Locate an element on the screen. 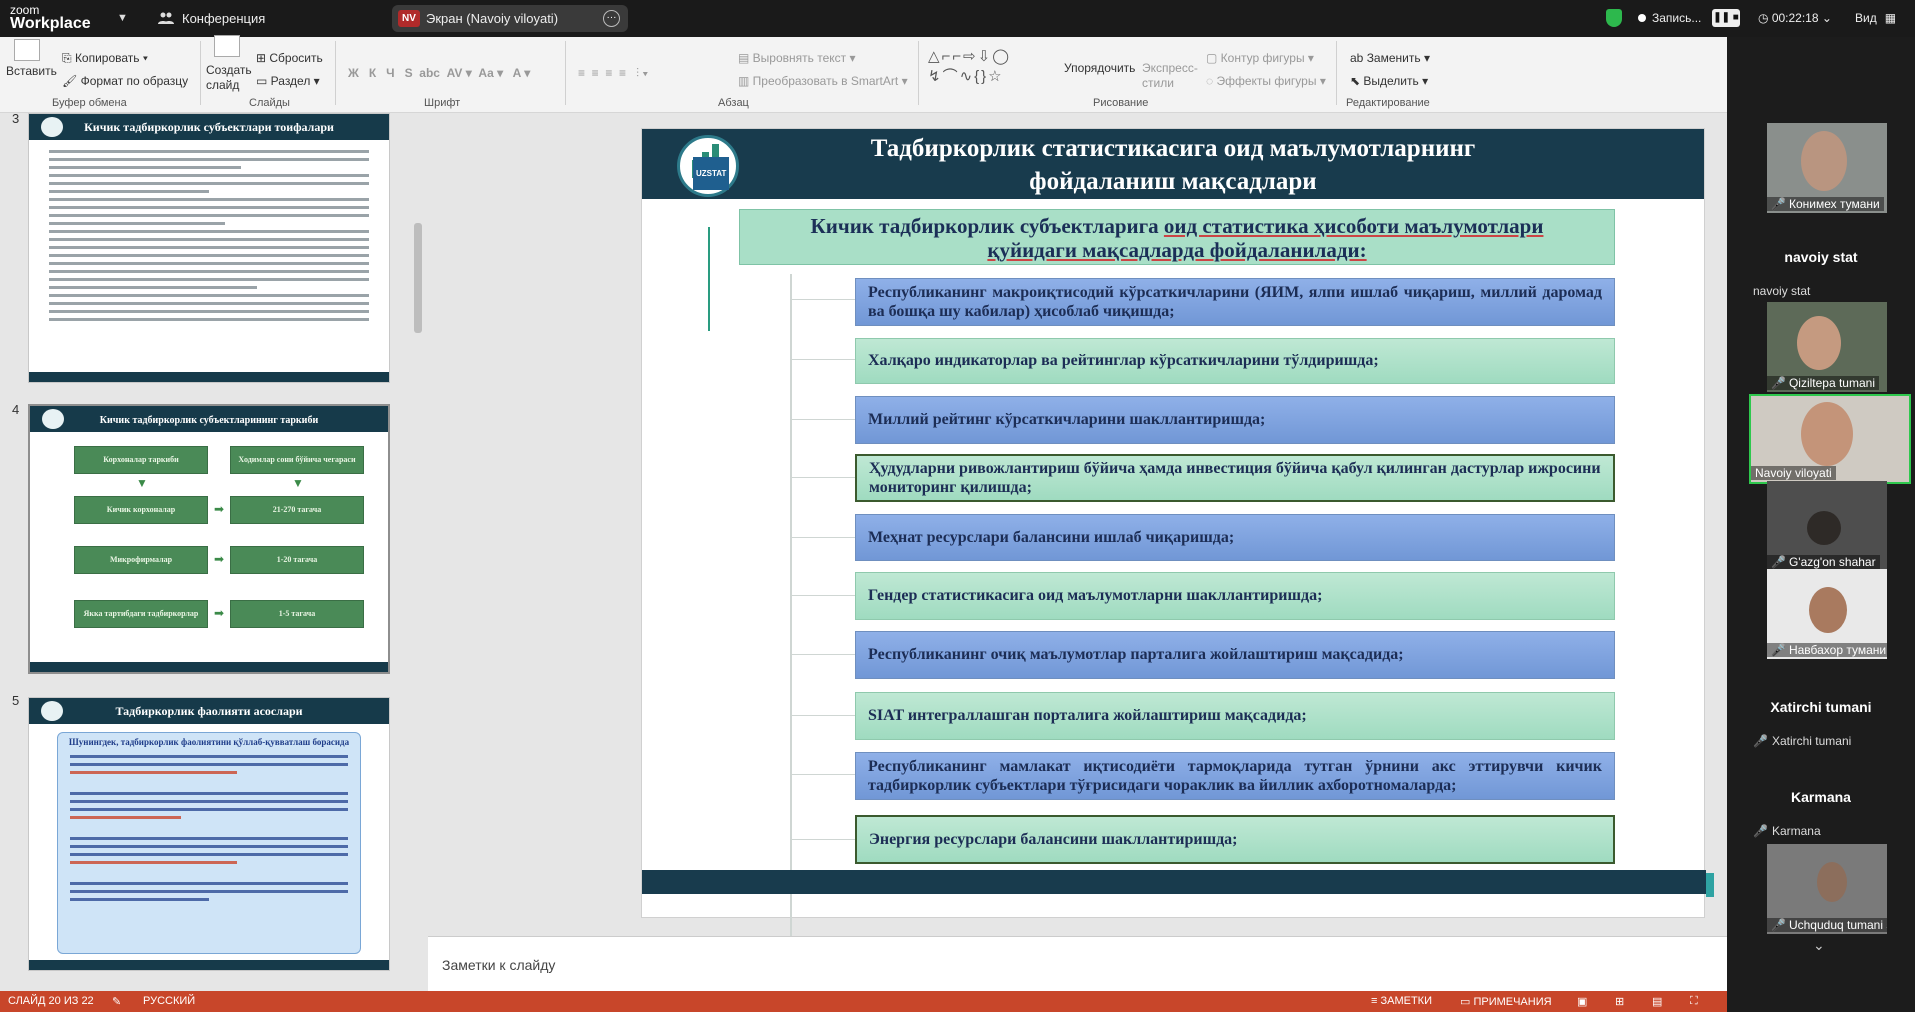  slideshow-icon: ⛶ is located at coordinates (1694, 1001).